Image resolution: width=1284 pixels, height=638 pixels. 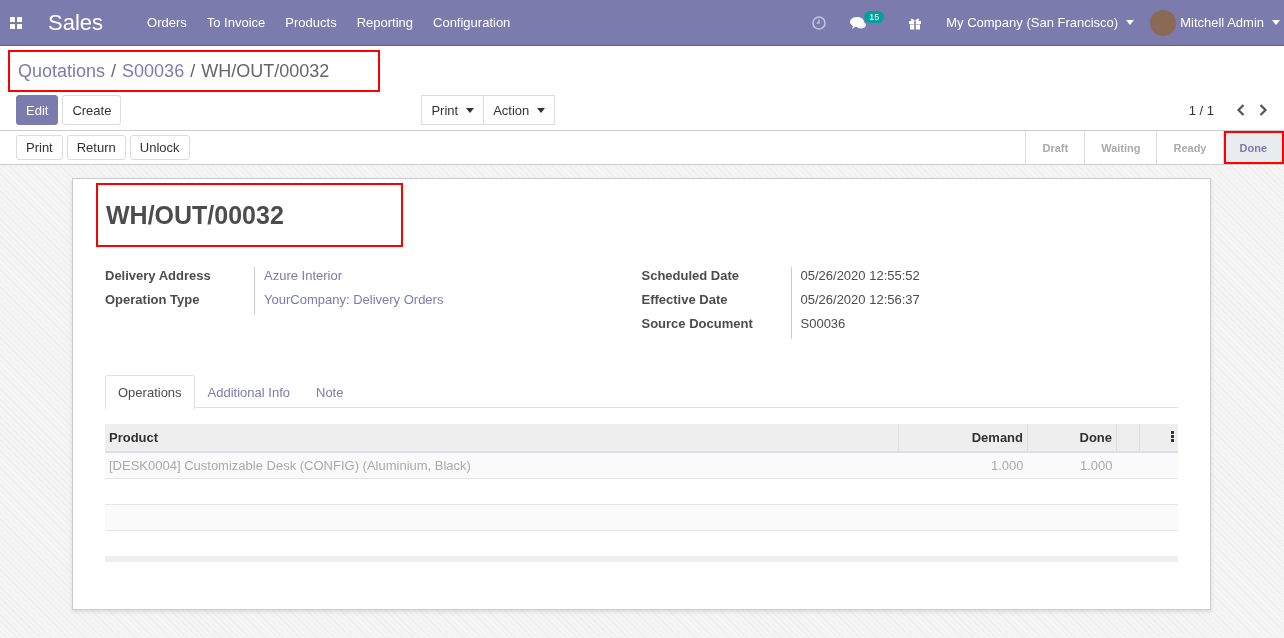 I want to click on menu-item: Orders, so click(x=167, y=22).